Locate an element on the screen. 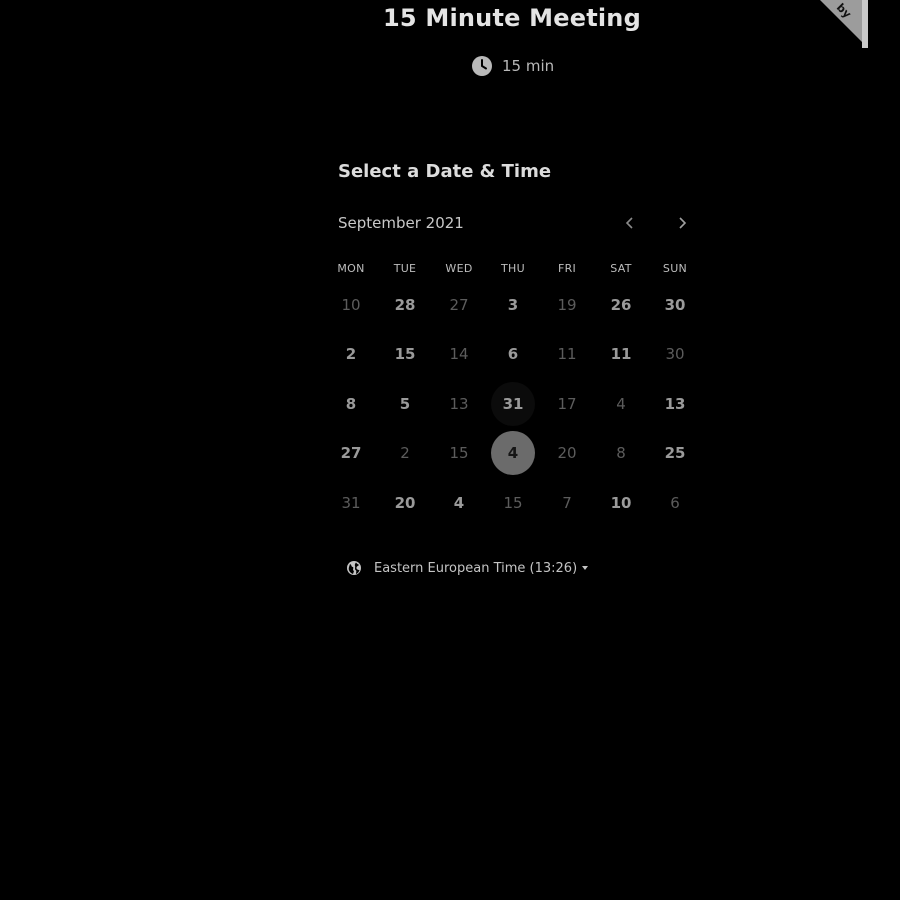 The width and height of the screenshot is (900, 900). calendar-day: 25 is located at coordinates (675, 454).